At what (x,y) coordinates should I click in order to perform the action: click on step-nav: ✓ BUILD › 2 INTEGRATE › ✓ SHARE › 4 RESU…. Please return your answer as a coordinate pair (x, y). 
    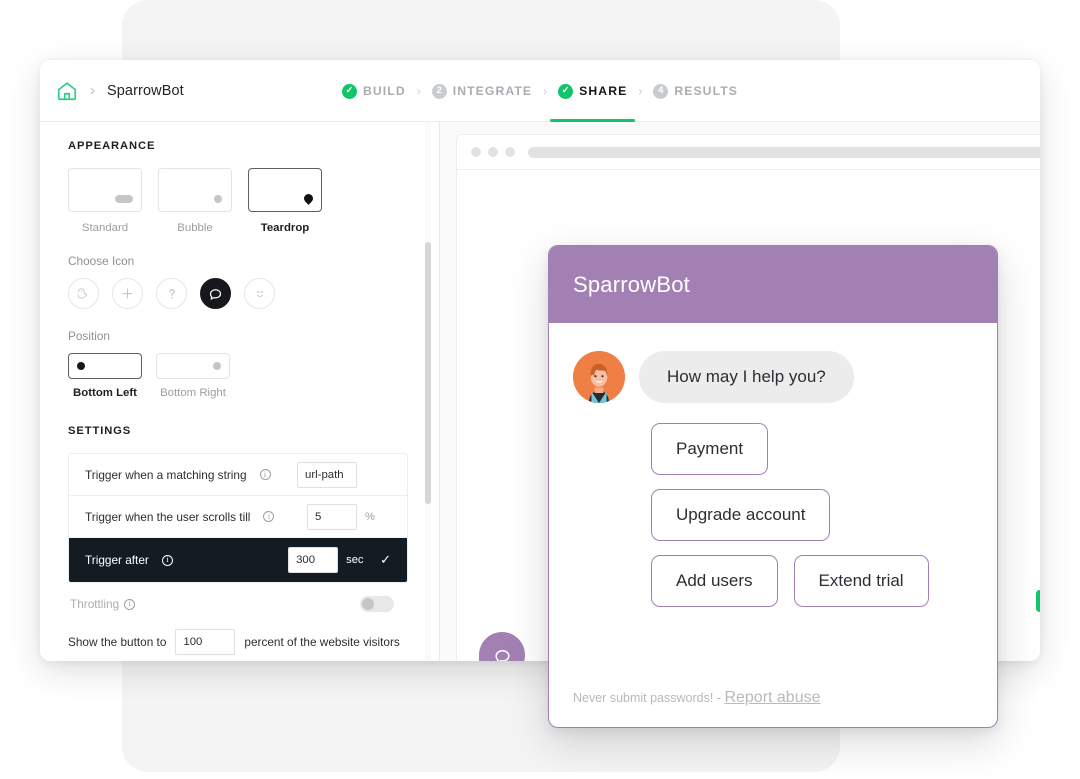
    Looking at the image, I should click on (540, 91).